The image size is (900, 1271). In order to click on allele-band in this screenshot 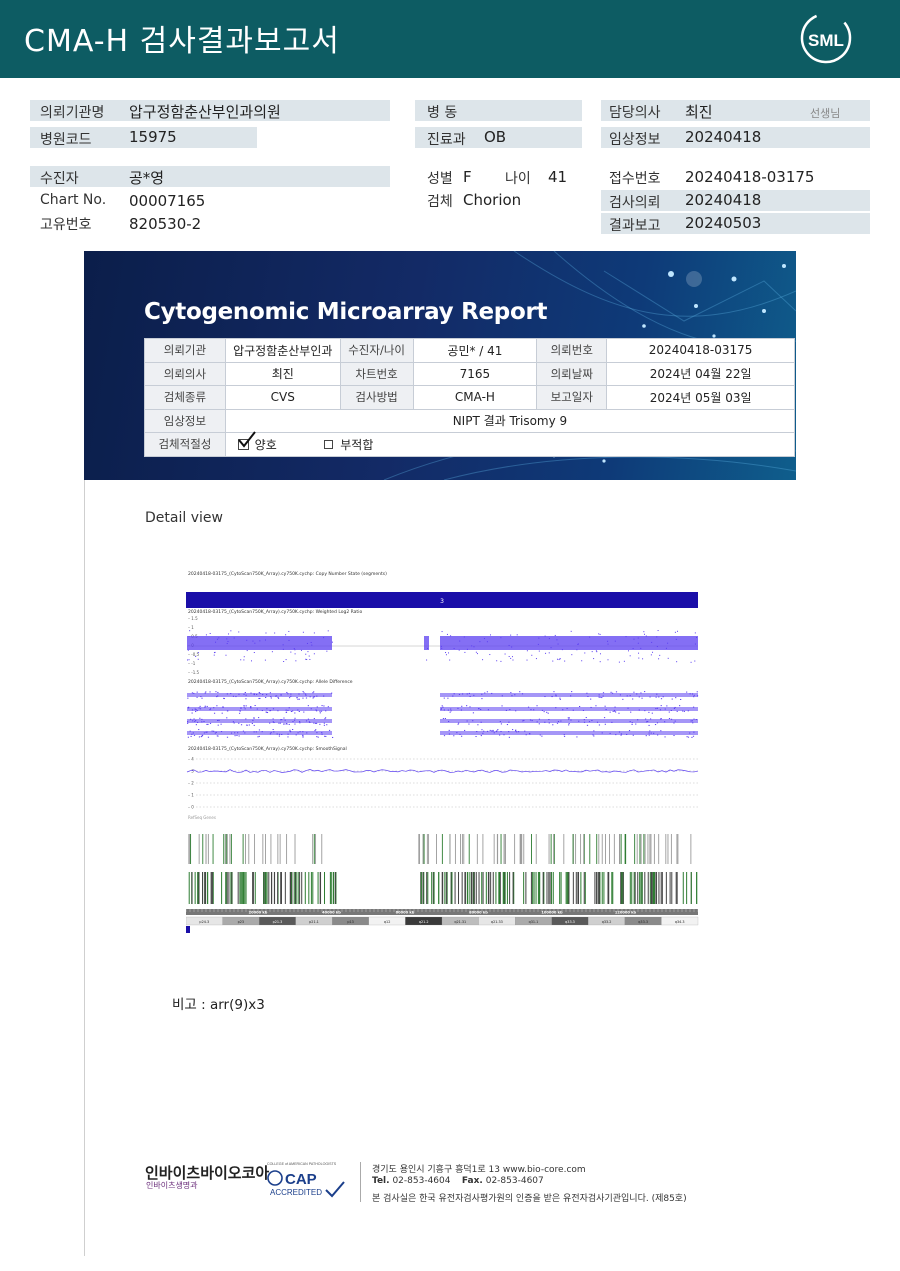, I will do `click(259, 709)`.